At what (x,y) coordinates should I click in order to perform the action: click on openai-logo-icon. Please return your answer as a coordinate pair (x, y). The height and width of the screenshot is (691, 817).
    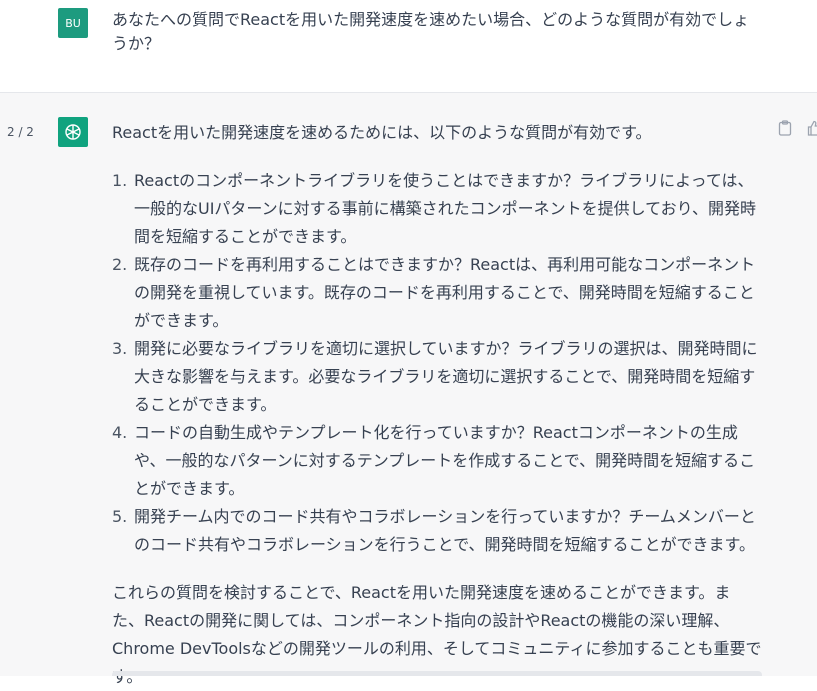
    Looking at the image, I should click on (73, 132).